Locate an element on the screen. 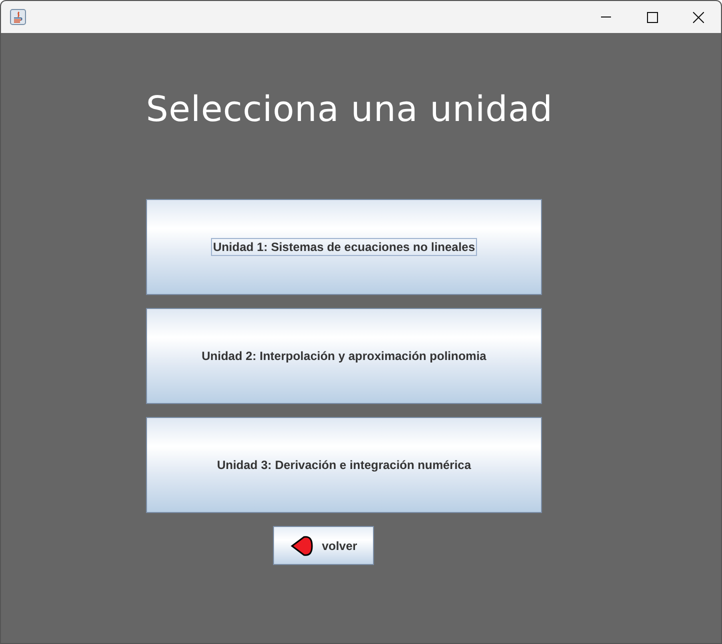 This screenshot has height=644, width=722. unit-button: Unidad 3: Derivación e integración numérica is located at coordinates (344, 465).